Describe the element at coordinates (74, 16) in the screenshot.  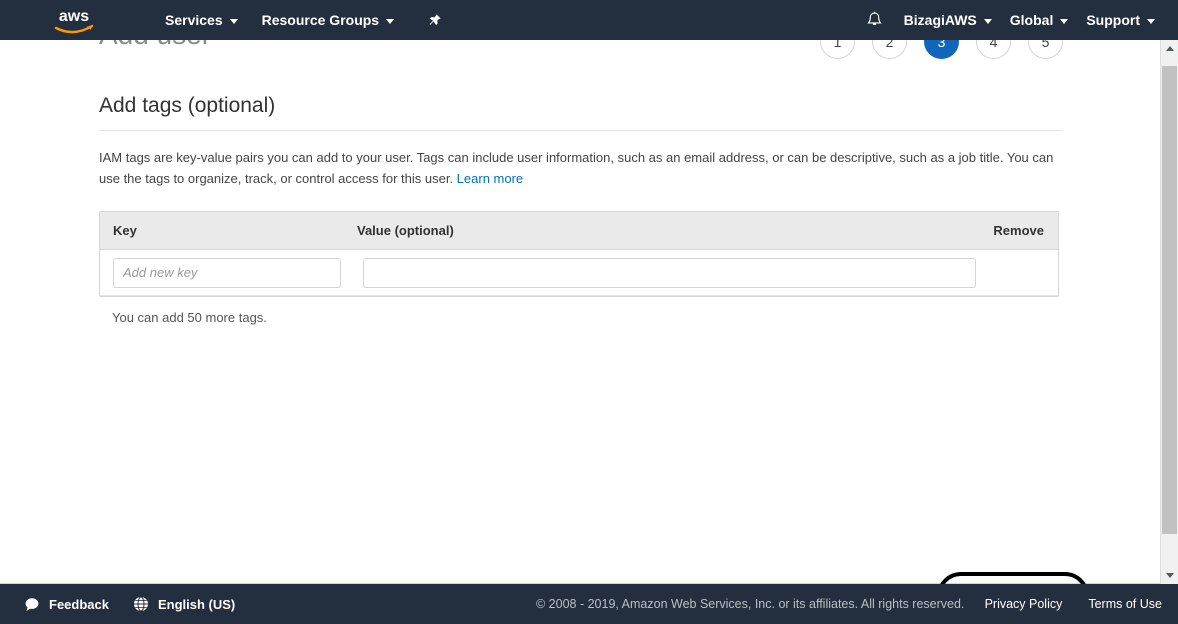
I see `svg-text: aws` at that location.